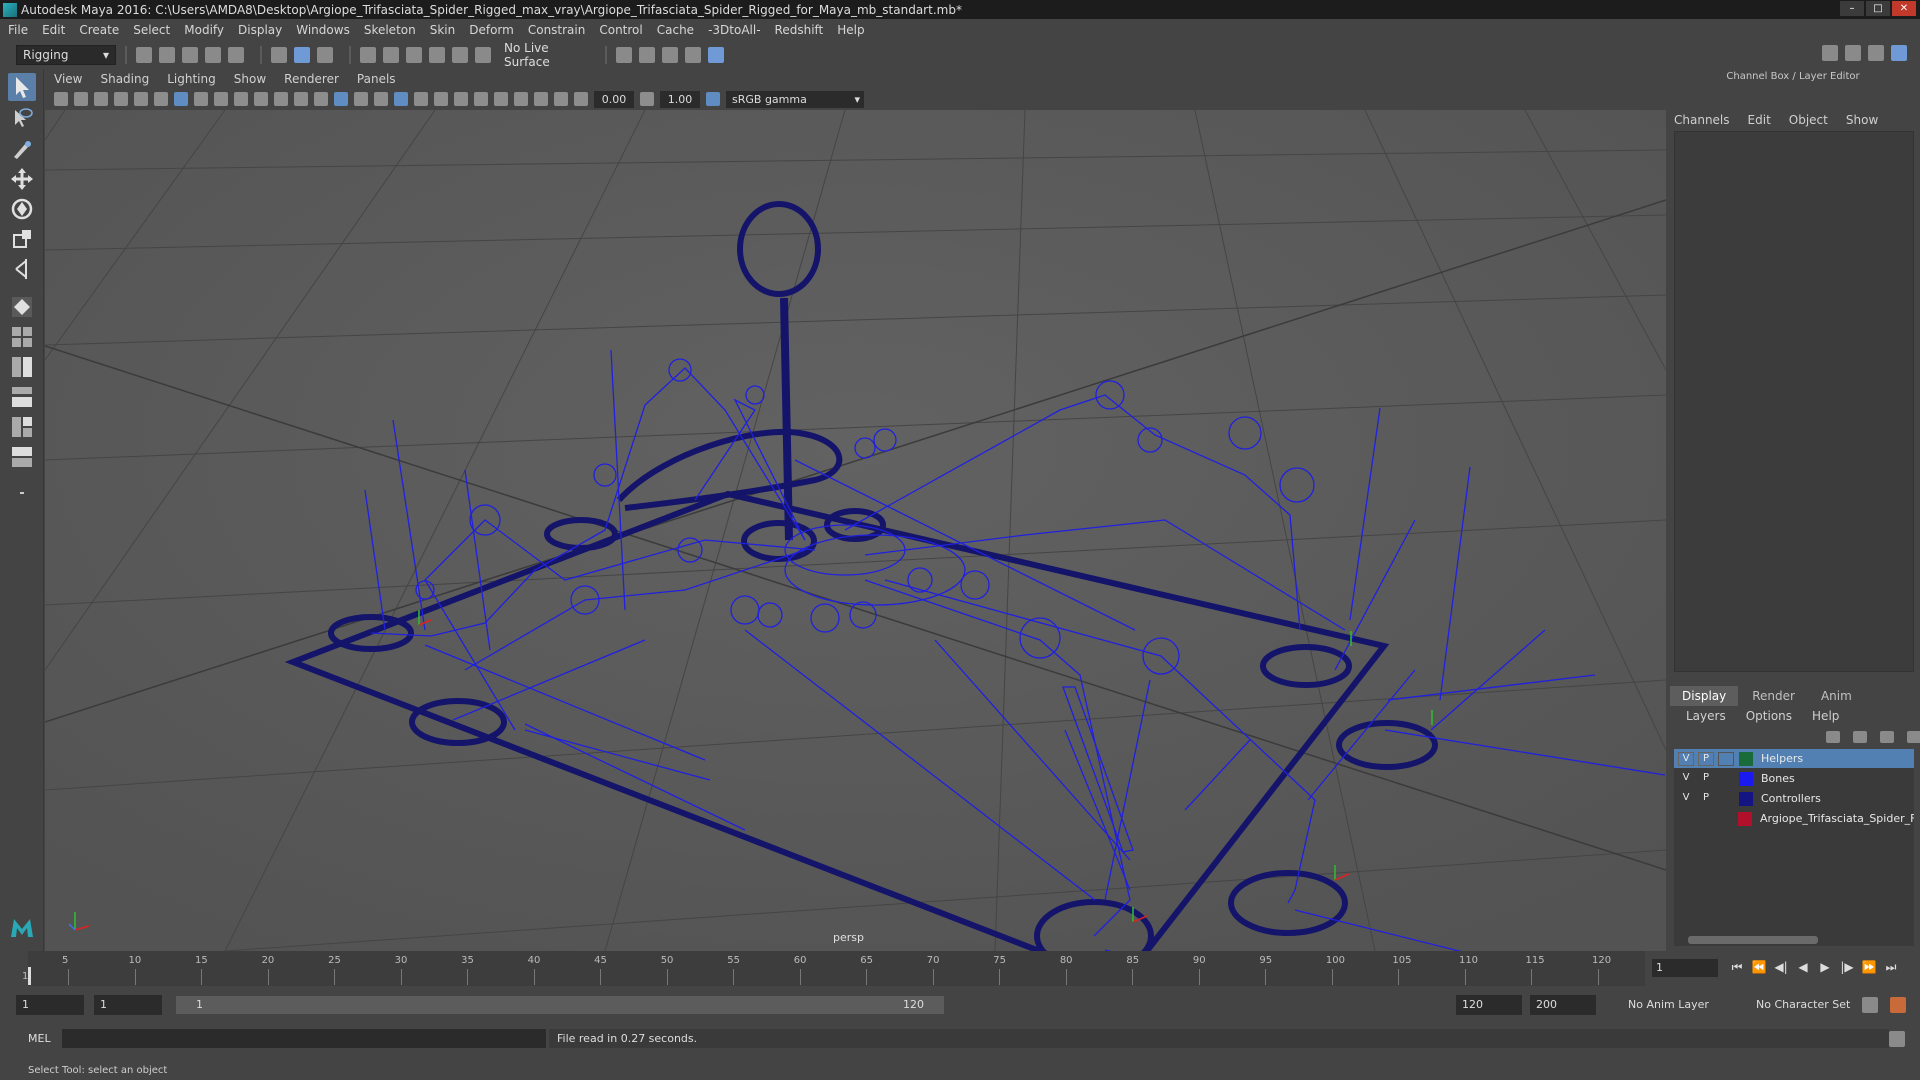 This screenshot has height=1080, width=1920. Describe the element at coordinates (260, 30) in the screenshot. I see `menu-display: Display` at that location.